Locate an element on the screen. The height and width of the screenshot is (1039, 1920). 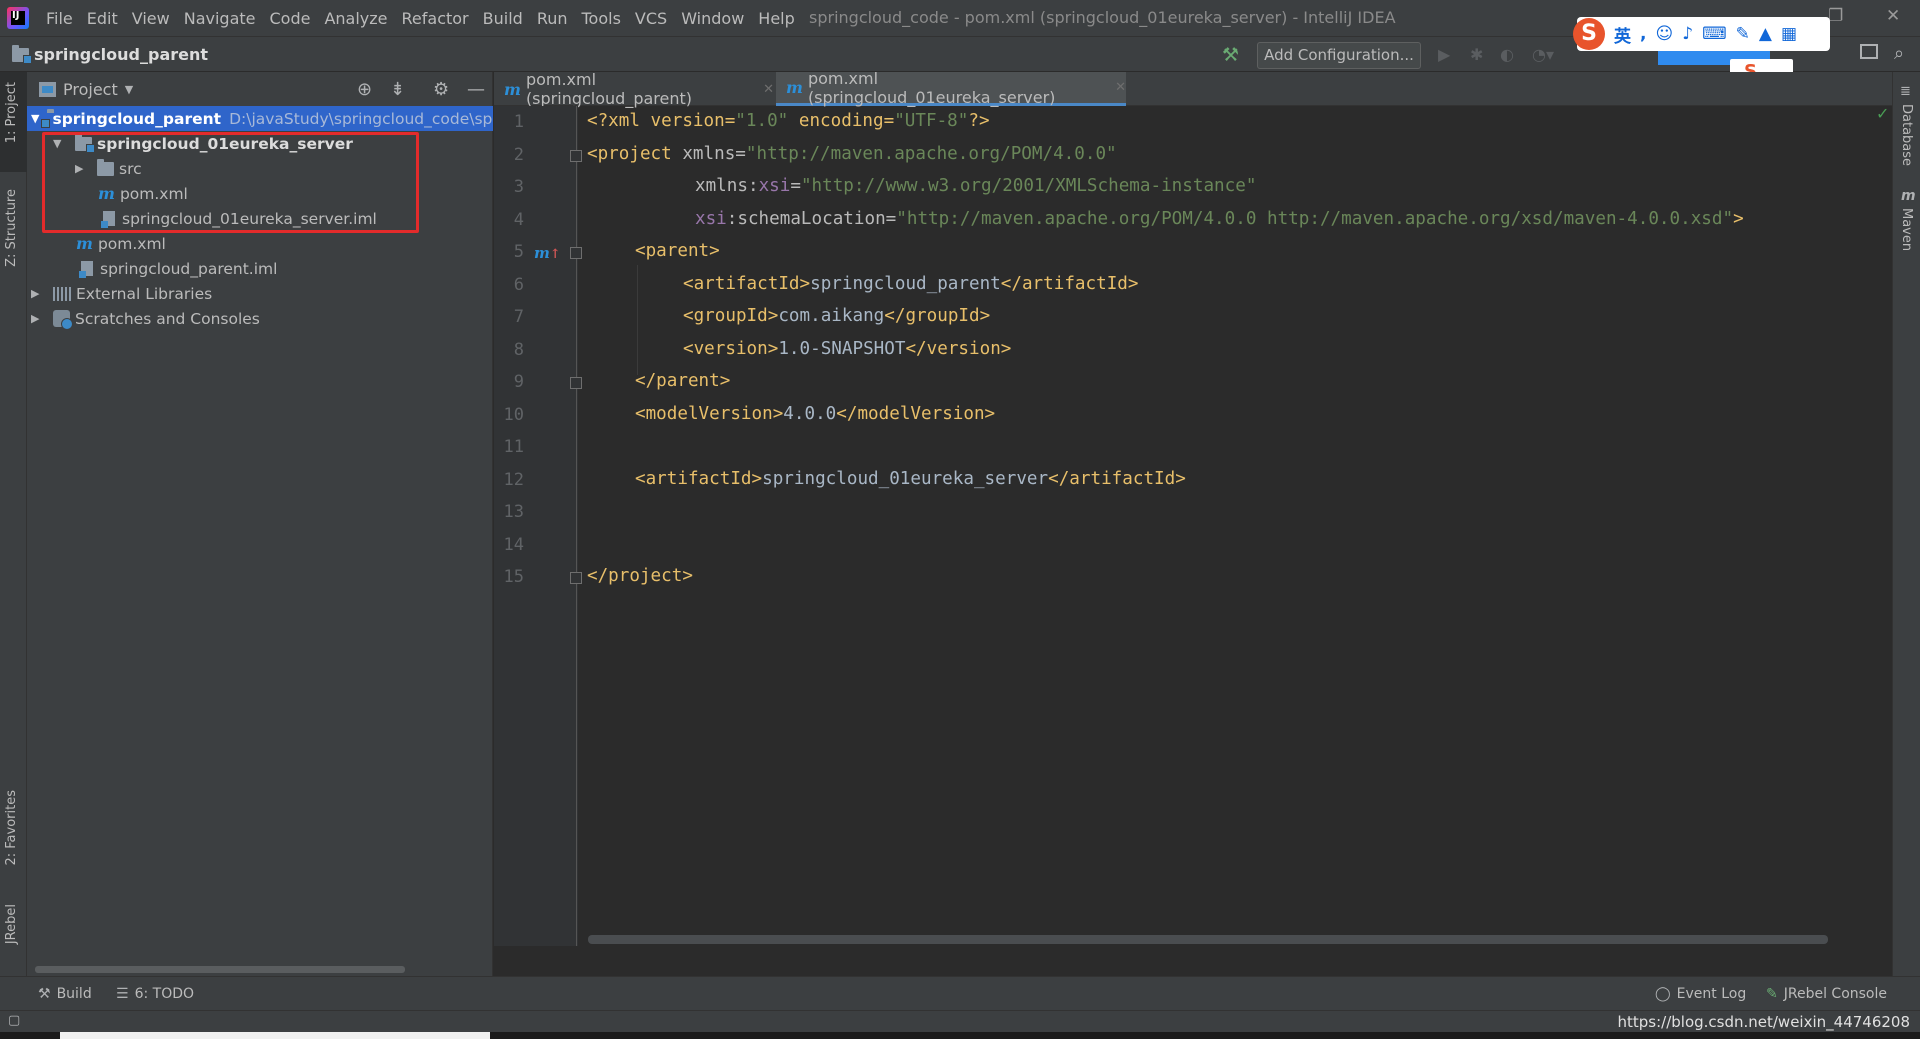
search-everywhere-icon: ⌕ is located at coordinates (1899, 53).